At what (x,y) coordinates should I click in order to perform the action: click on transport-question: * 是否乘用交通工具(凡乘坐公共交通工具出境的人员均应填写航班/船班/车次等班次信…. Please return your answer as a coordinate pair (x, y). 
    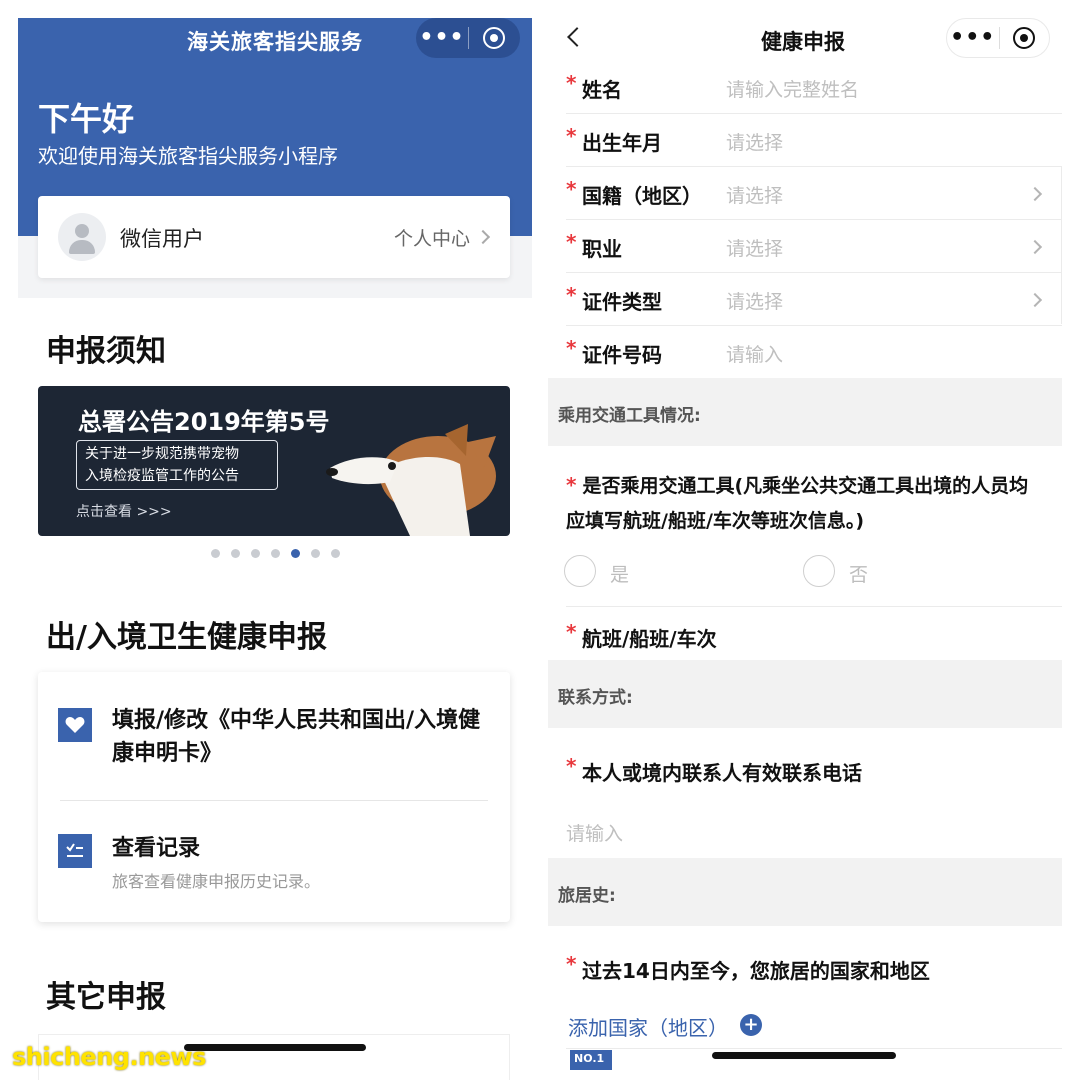
    Looking at the image, I should click on (806, 503).